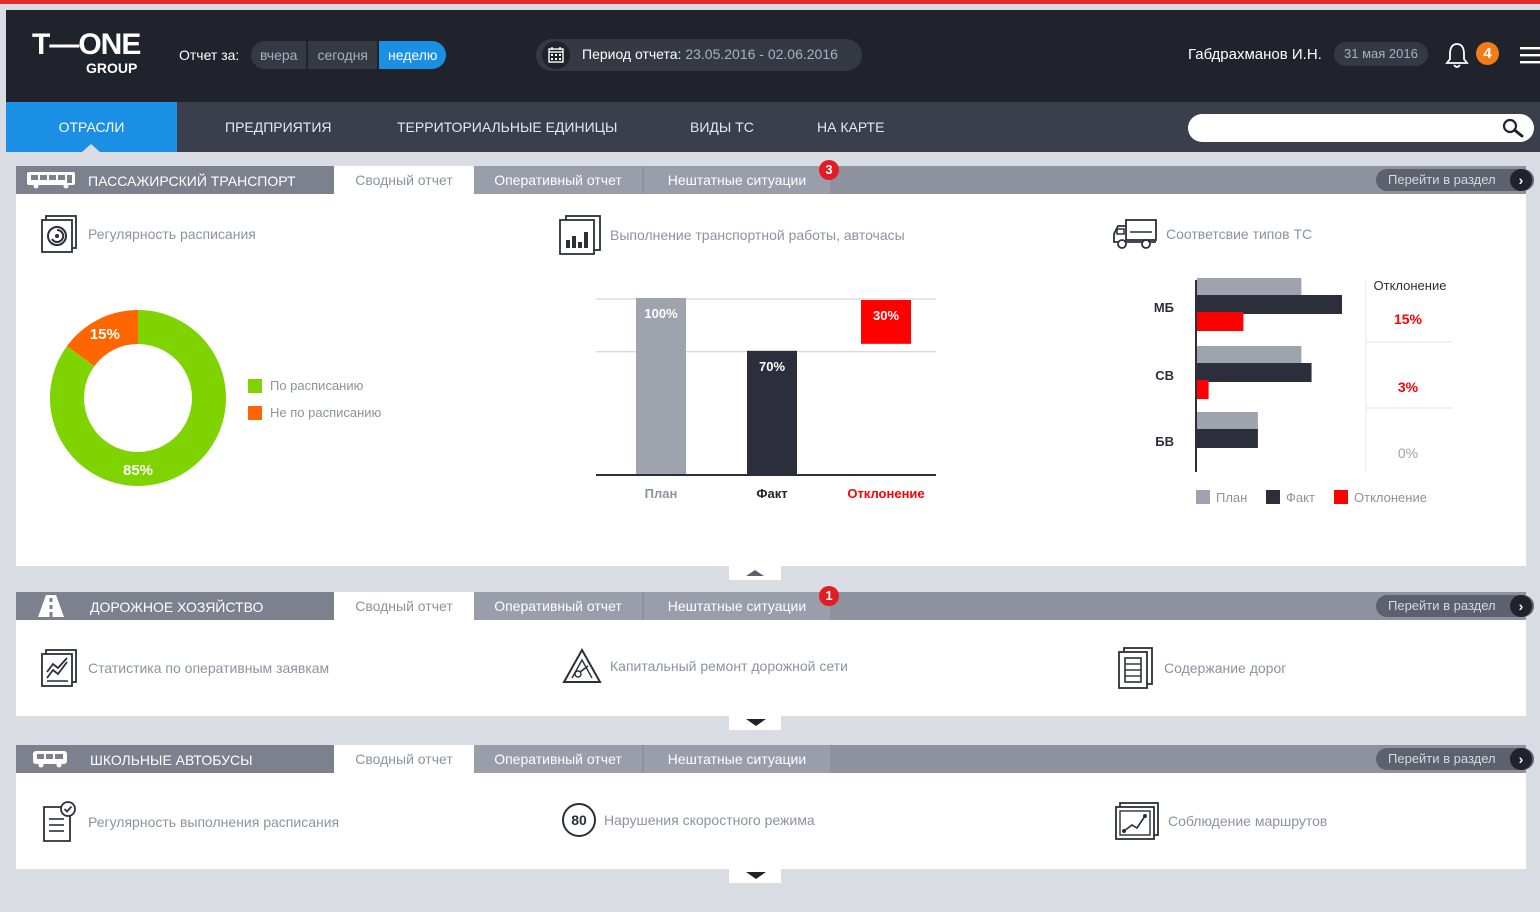  Describe the element at coordinates (317, 385) in the screenshot. I see `legend-label: По расписанию` at that location.